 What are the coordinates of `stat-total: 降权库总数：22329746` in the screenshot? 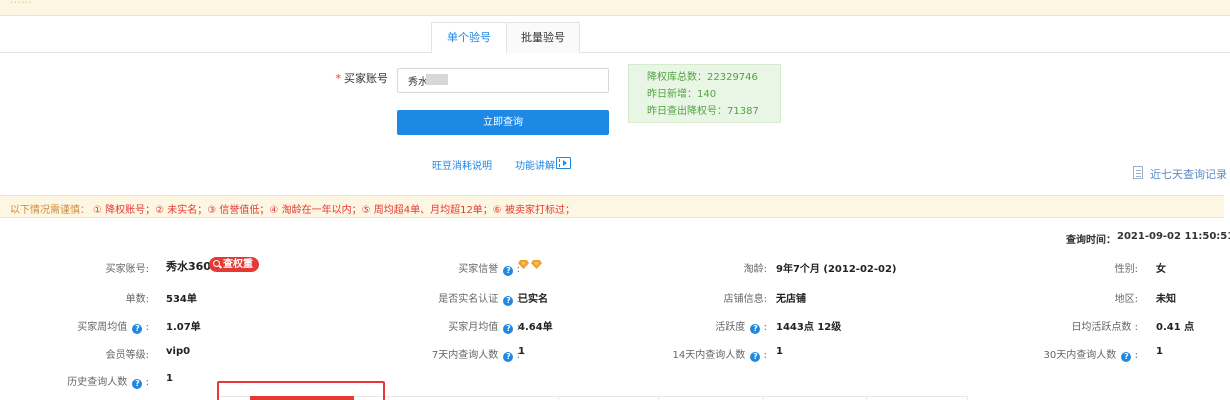 It's located at (702, 77).